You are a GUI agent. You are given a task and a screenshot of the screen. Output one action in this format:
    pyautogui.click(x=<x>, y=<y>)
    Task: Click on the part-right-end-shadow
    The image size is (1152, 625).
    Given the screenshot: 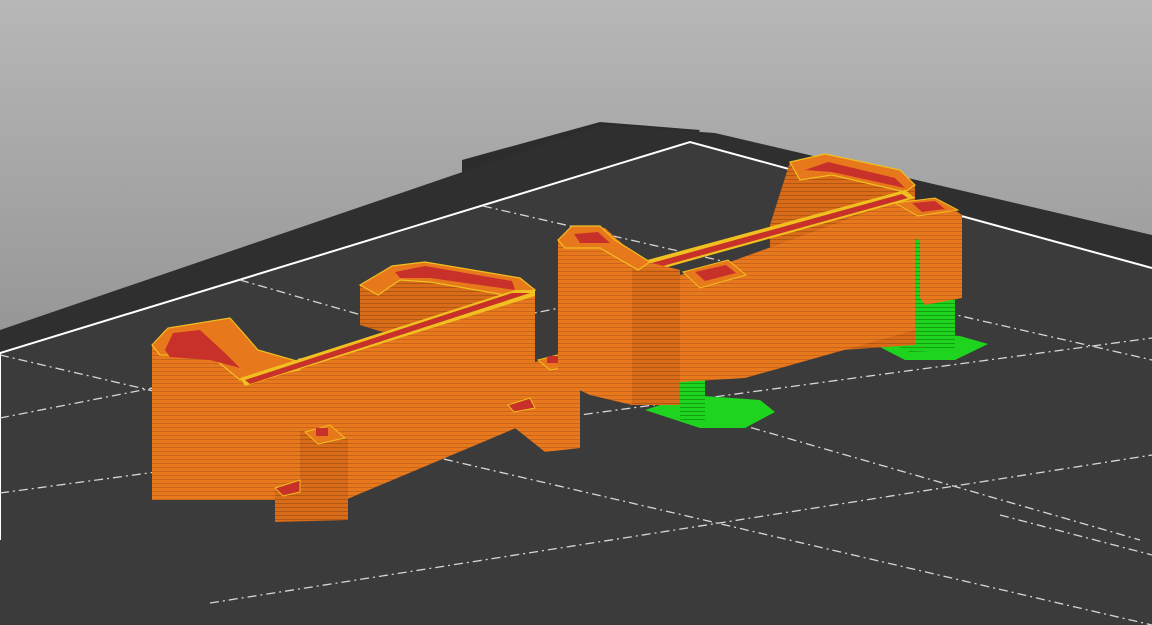 What is the action you would take?
    pyautogui.click(x=656, y=336)
    